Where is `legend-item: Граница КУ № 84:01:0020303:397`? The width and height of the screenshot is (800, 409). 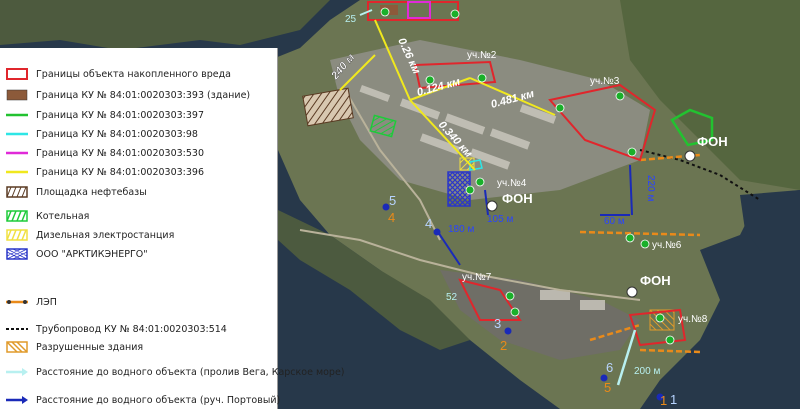 legend-item: Граница КУ № 84:01:0020303:397 is located at coordinates (102, 115).